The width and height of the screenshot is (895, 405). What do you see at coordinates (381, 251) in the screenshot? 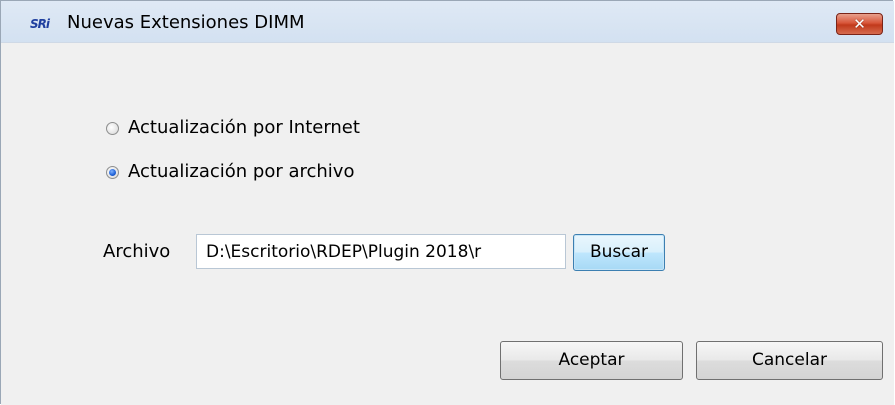
I see `file-path-input` at bounding box center [381, 251].